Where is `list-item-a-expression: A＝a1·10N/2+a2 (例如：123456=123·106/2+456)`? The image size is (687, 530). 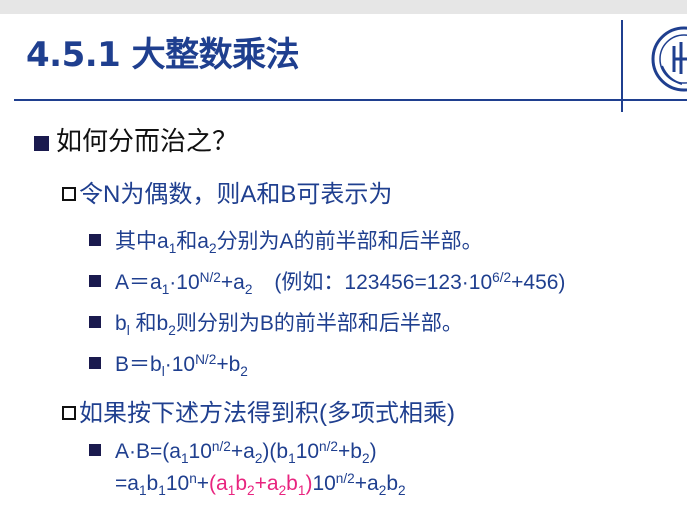
list-item-a-expression: A＝a1·10N/2+a2 (例如：123456=123·106/2+456) is located at coordinates (327, 281).